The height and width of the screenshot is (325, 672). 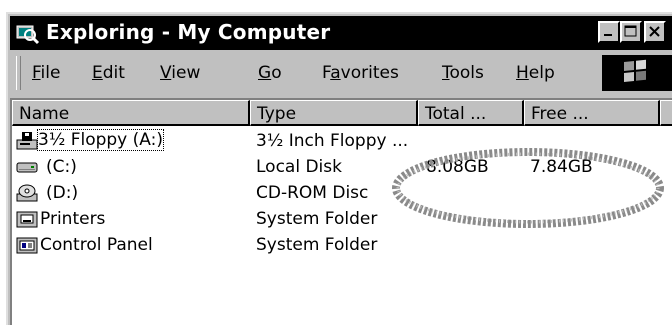 What do you see at coordinates (46, 73) in the screenshot?
I see `menu-file: File` at bounding box center [46, 73].